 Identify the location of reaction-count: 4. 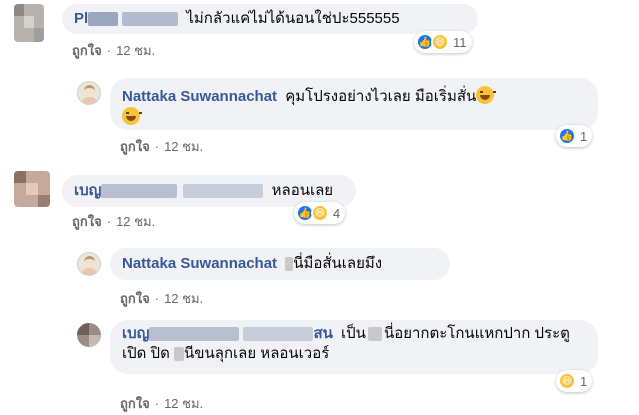
(337, 213).